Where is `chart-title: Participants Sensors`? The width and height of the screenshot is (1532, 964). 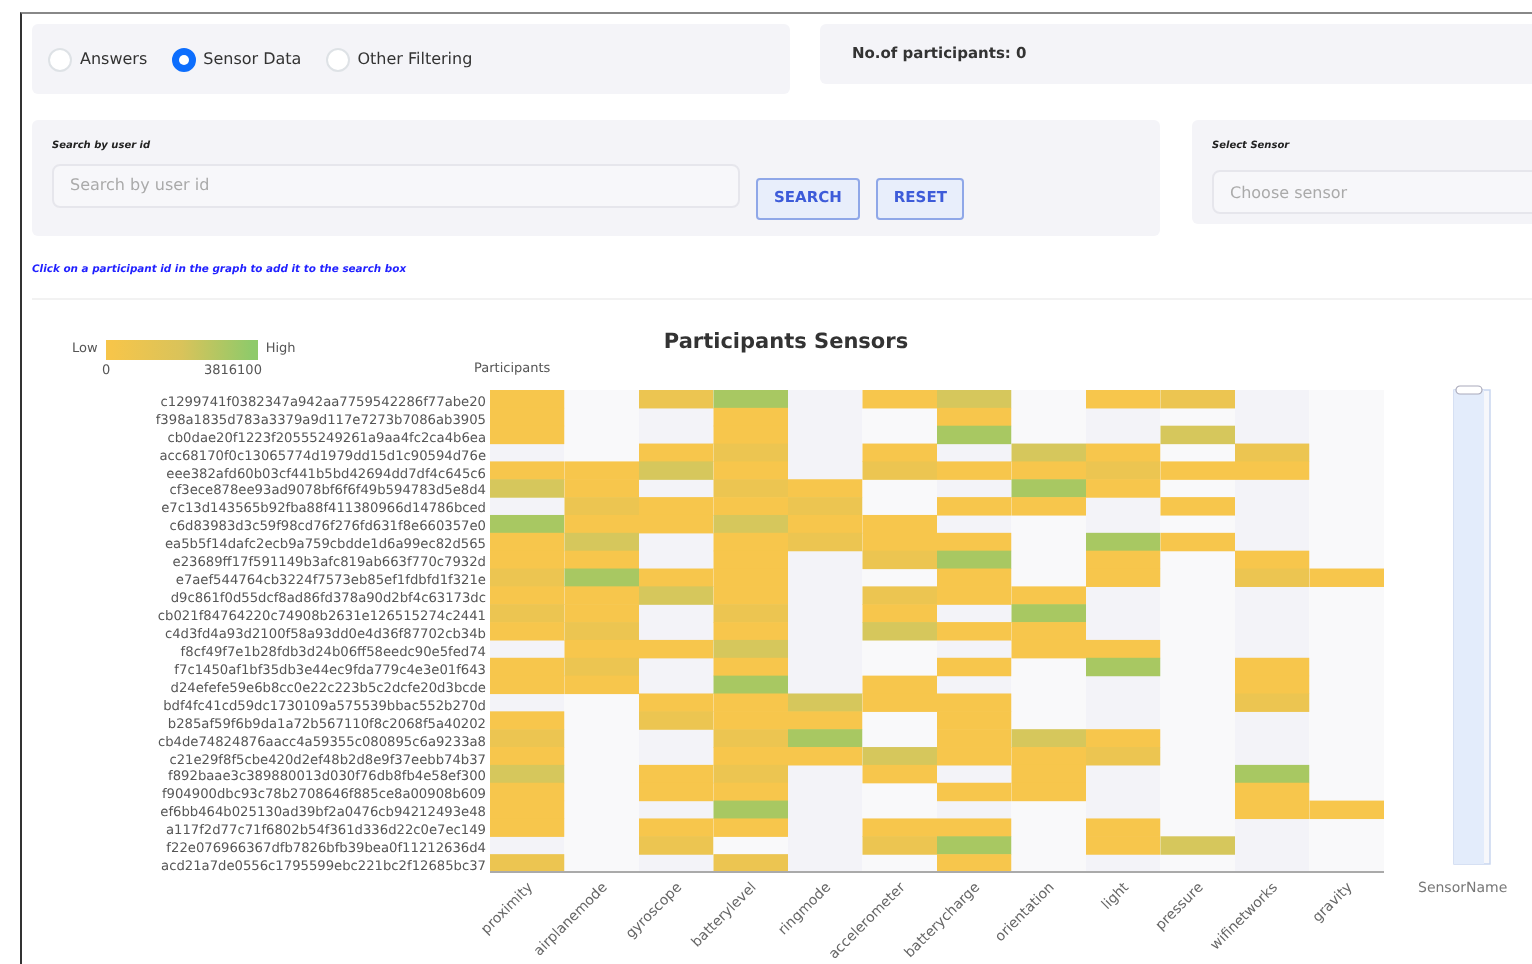
chart-title: Participants Sensors is located at coordinates (786, 342).